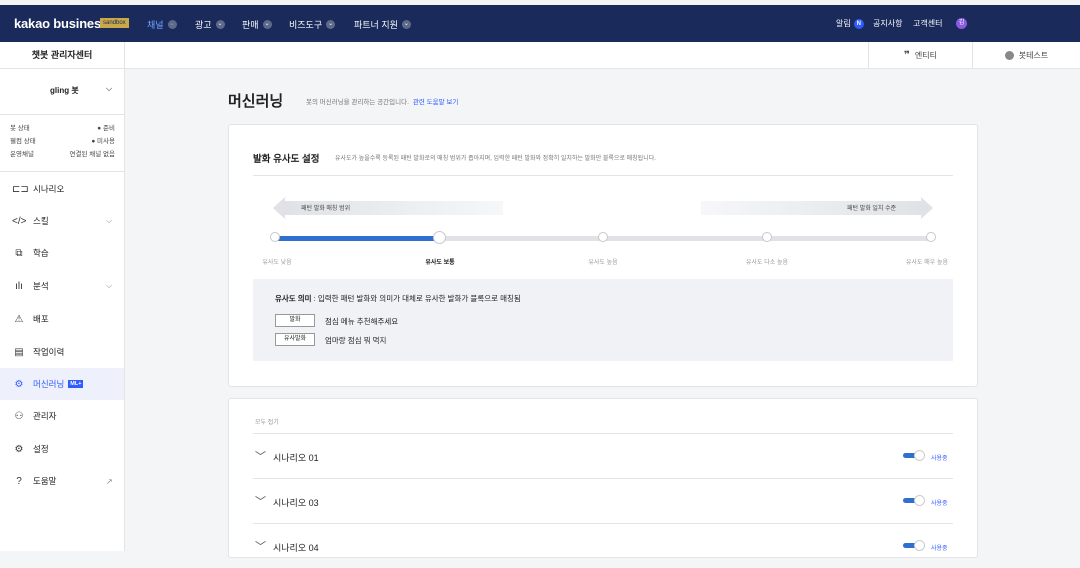 Image resolution: width=1080 pixels, height=568 pixels. I want to click on sidebar-item-analytics: ılı 분석 ⌵, so click(62, 286).